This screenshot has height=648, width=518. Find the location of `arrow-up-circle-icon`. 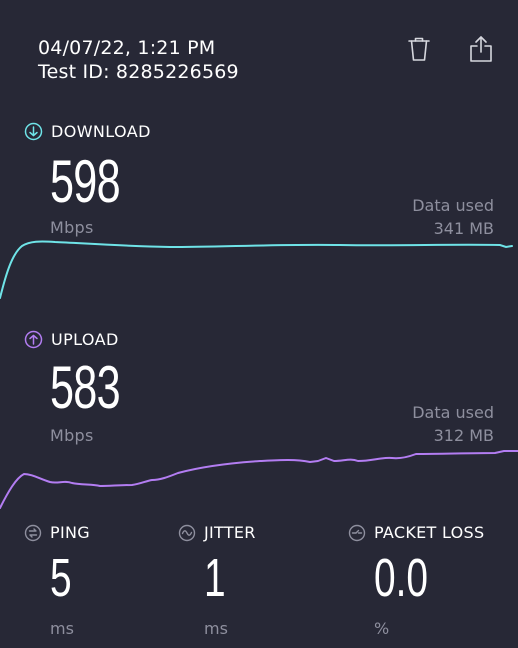

arrow-up-circle-icon is located at coordinates (33, 339).